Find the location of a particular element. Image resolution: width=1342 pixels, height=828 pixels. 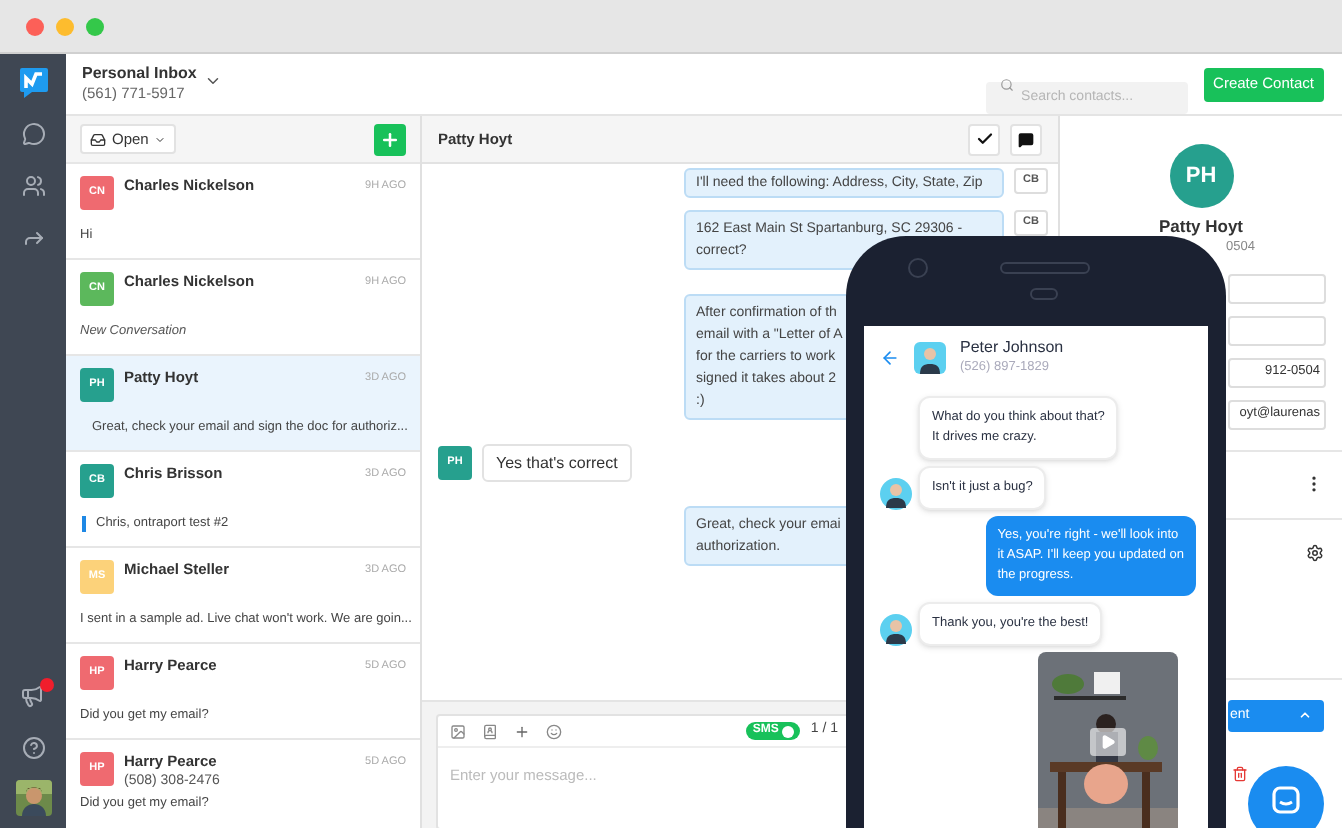

contact-name: Patty Hoyt is located at coordinates (1201, 227).